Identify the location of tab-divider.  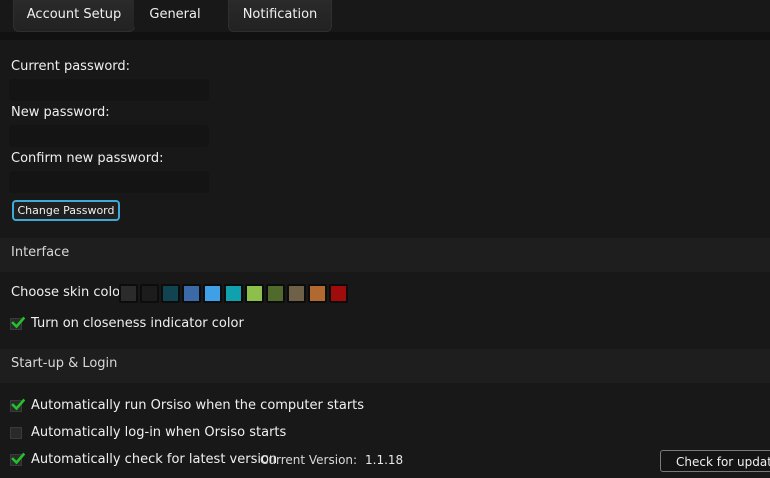
(385, 36).